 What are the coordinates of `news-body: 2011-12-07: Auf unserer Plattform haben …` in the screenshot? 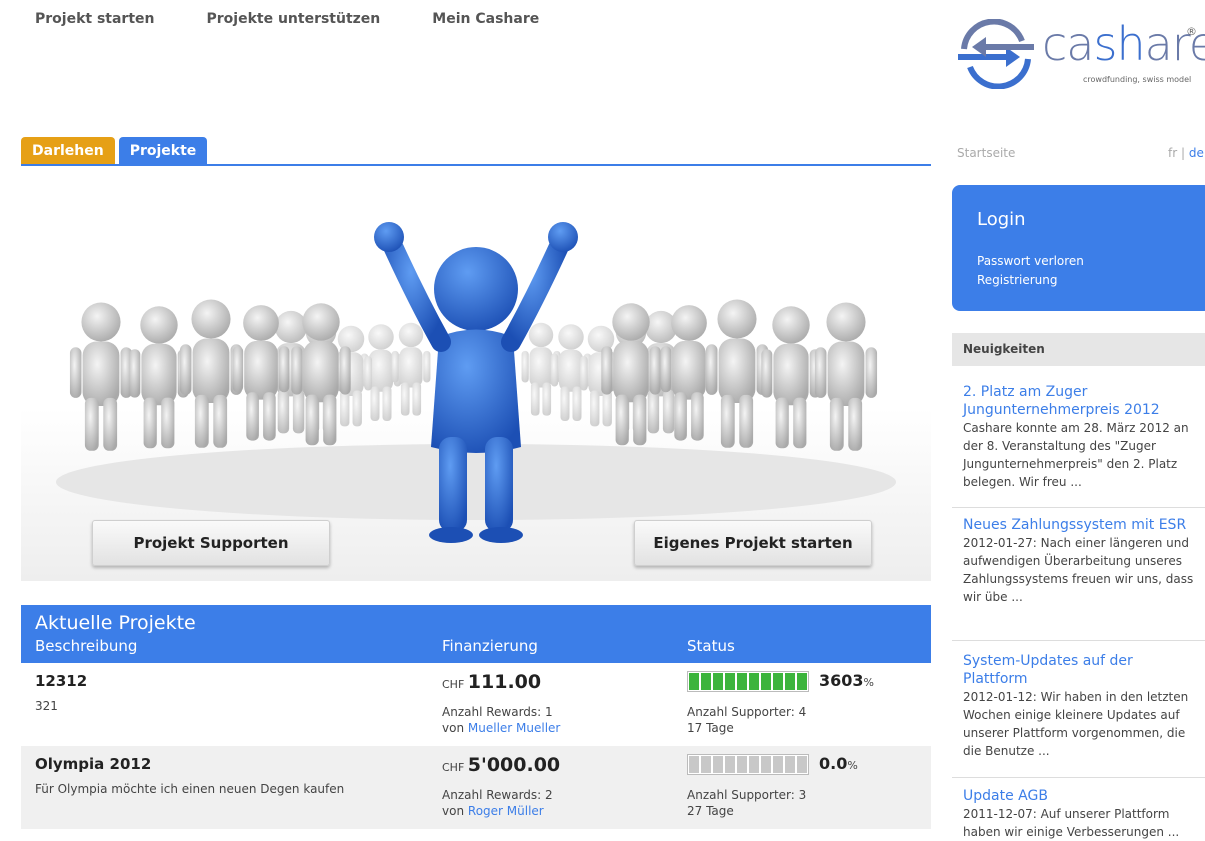 It's located at (1071, 823).